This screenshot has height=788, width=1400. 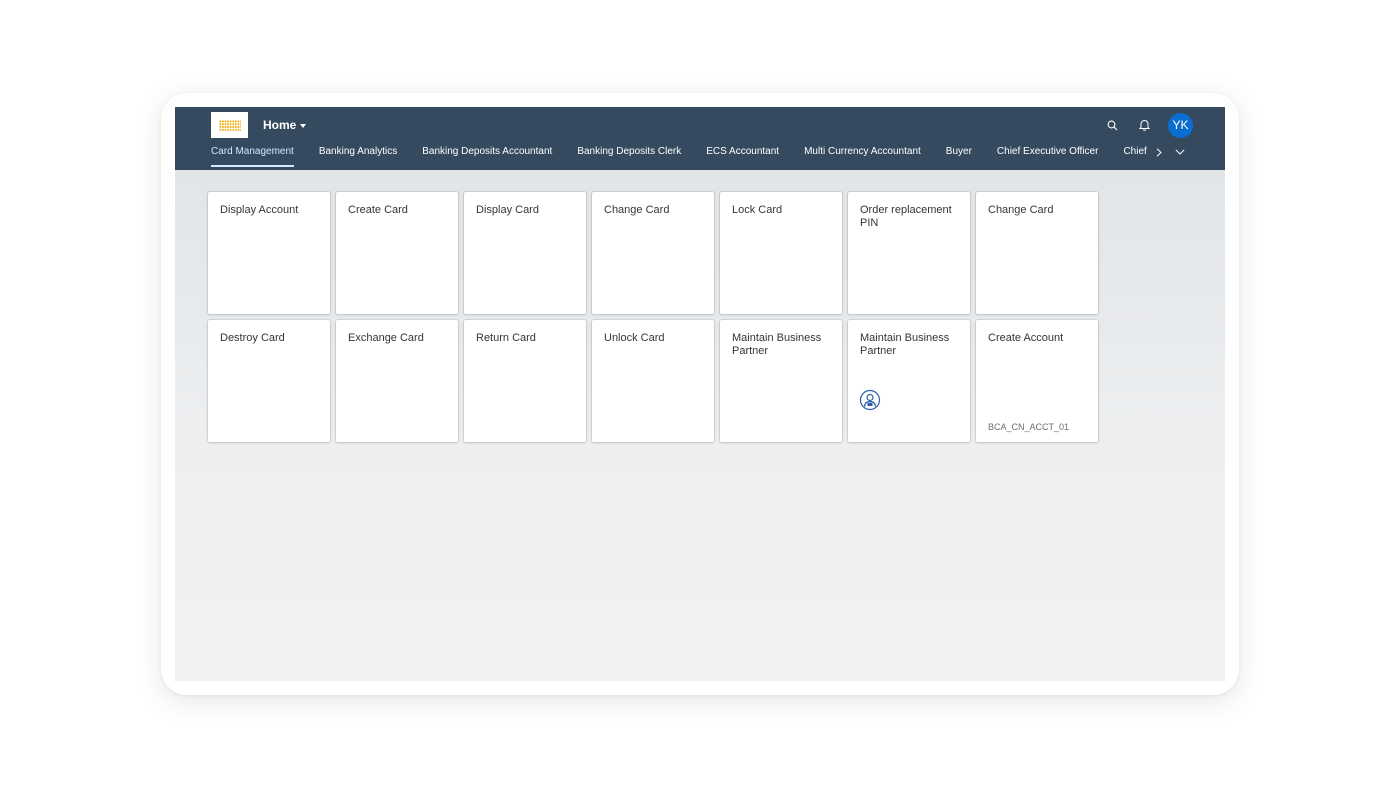 I want to click on tile-title: Lock Card, so click(x=757, y=210).